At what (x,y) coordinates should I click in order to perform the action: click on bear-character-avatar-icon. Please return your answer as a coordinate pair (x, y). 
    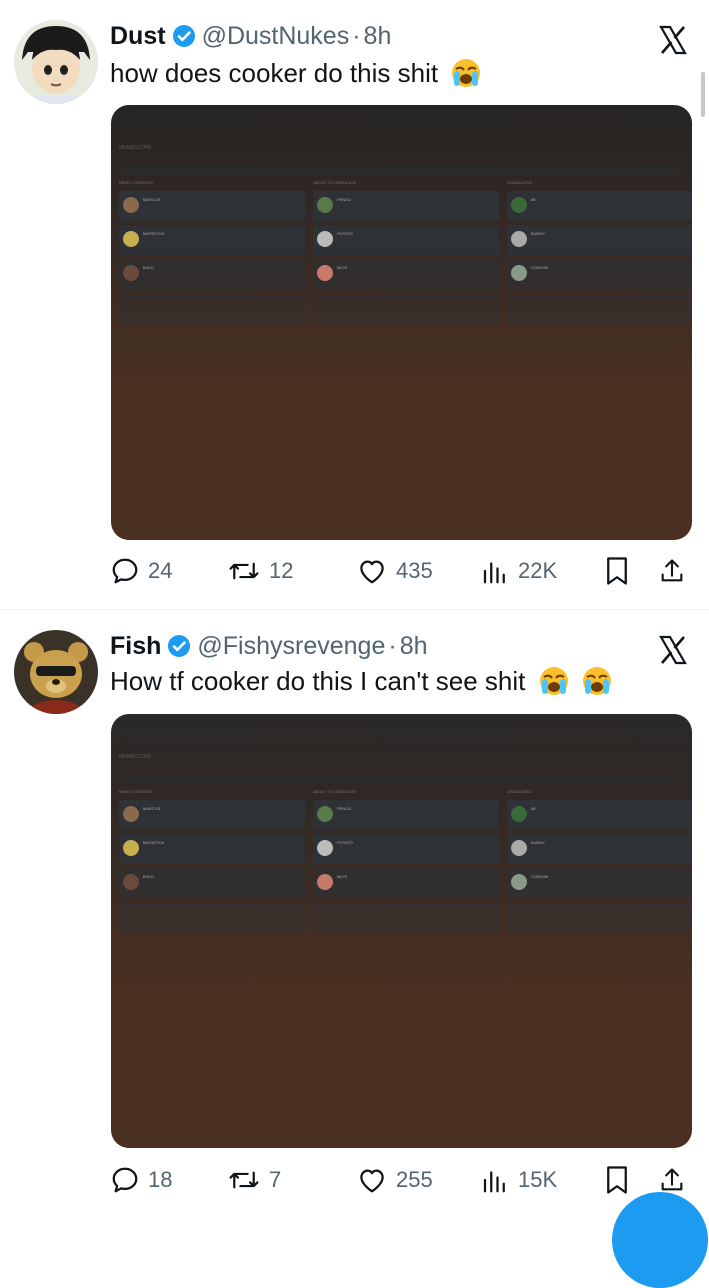
    Looking at the image, I should click on (56, 672).